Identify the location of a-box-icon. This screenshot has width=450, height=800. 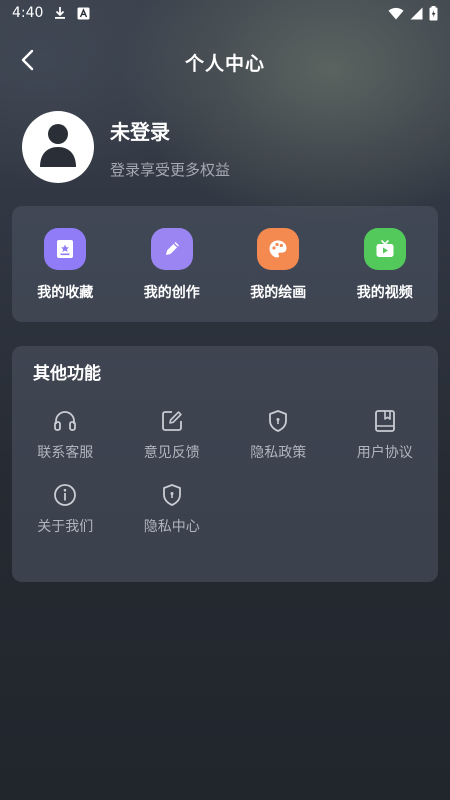
(83, 13).